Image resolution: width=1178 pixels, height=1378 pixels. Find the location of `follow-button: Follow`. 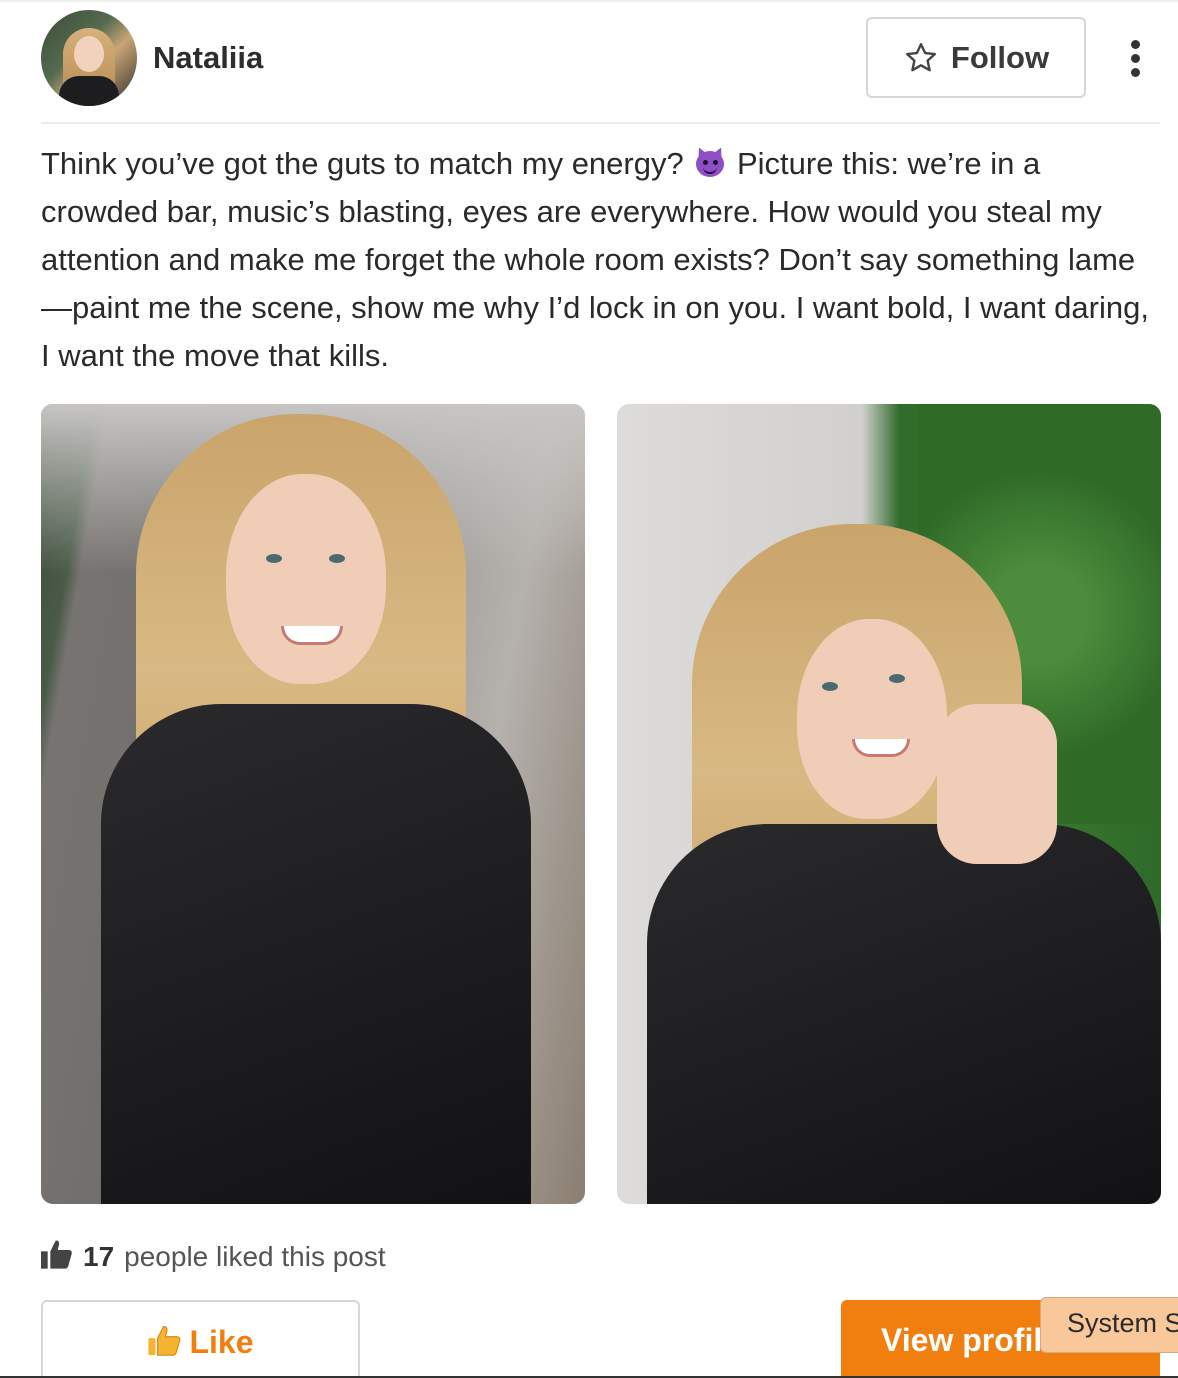

follow-button: Follow is located at coordinates (976, 57).